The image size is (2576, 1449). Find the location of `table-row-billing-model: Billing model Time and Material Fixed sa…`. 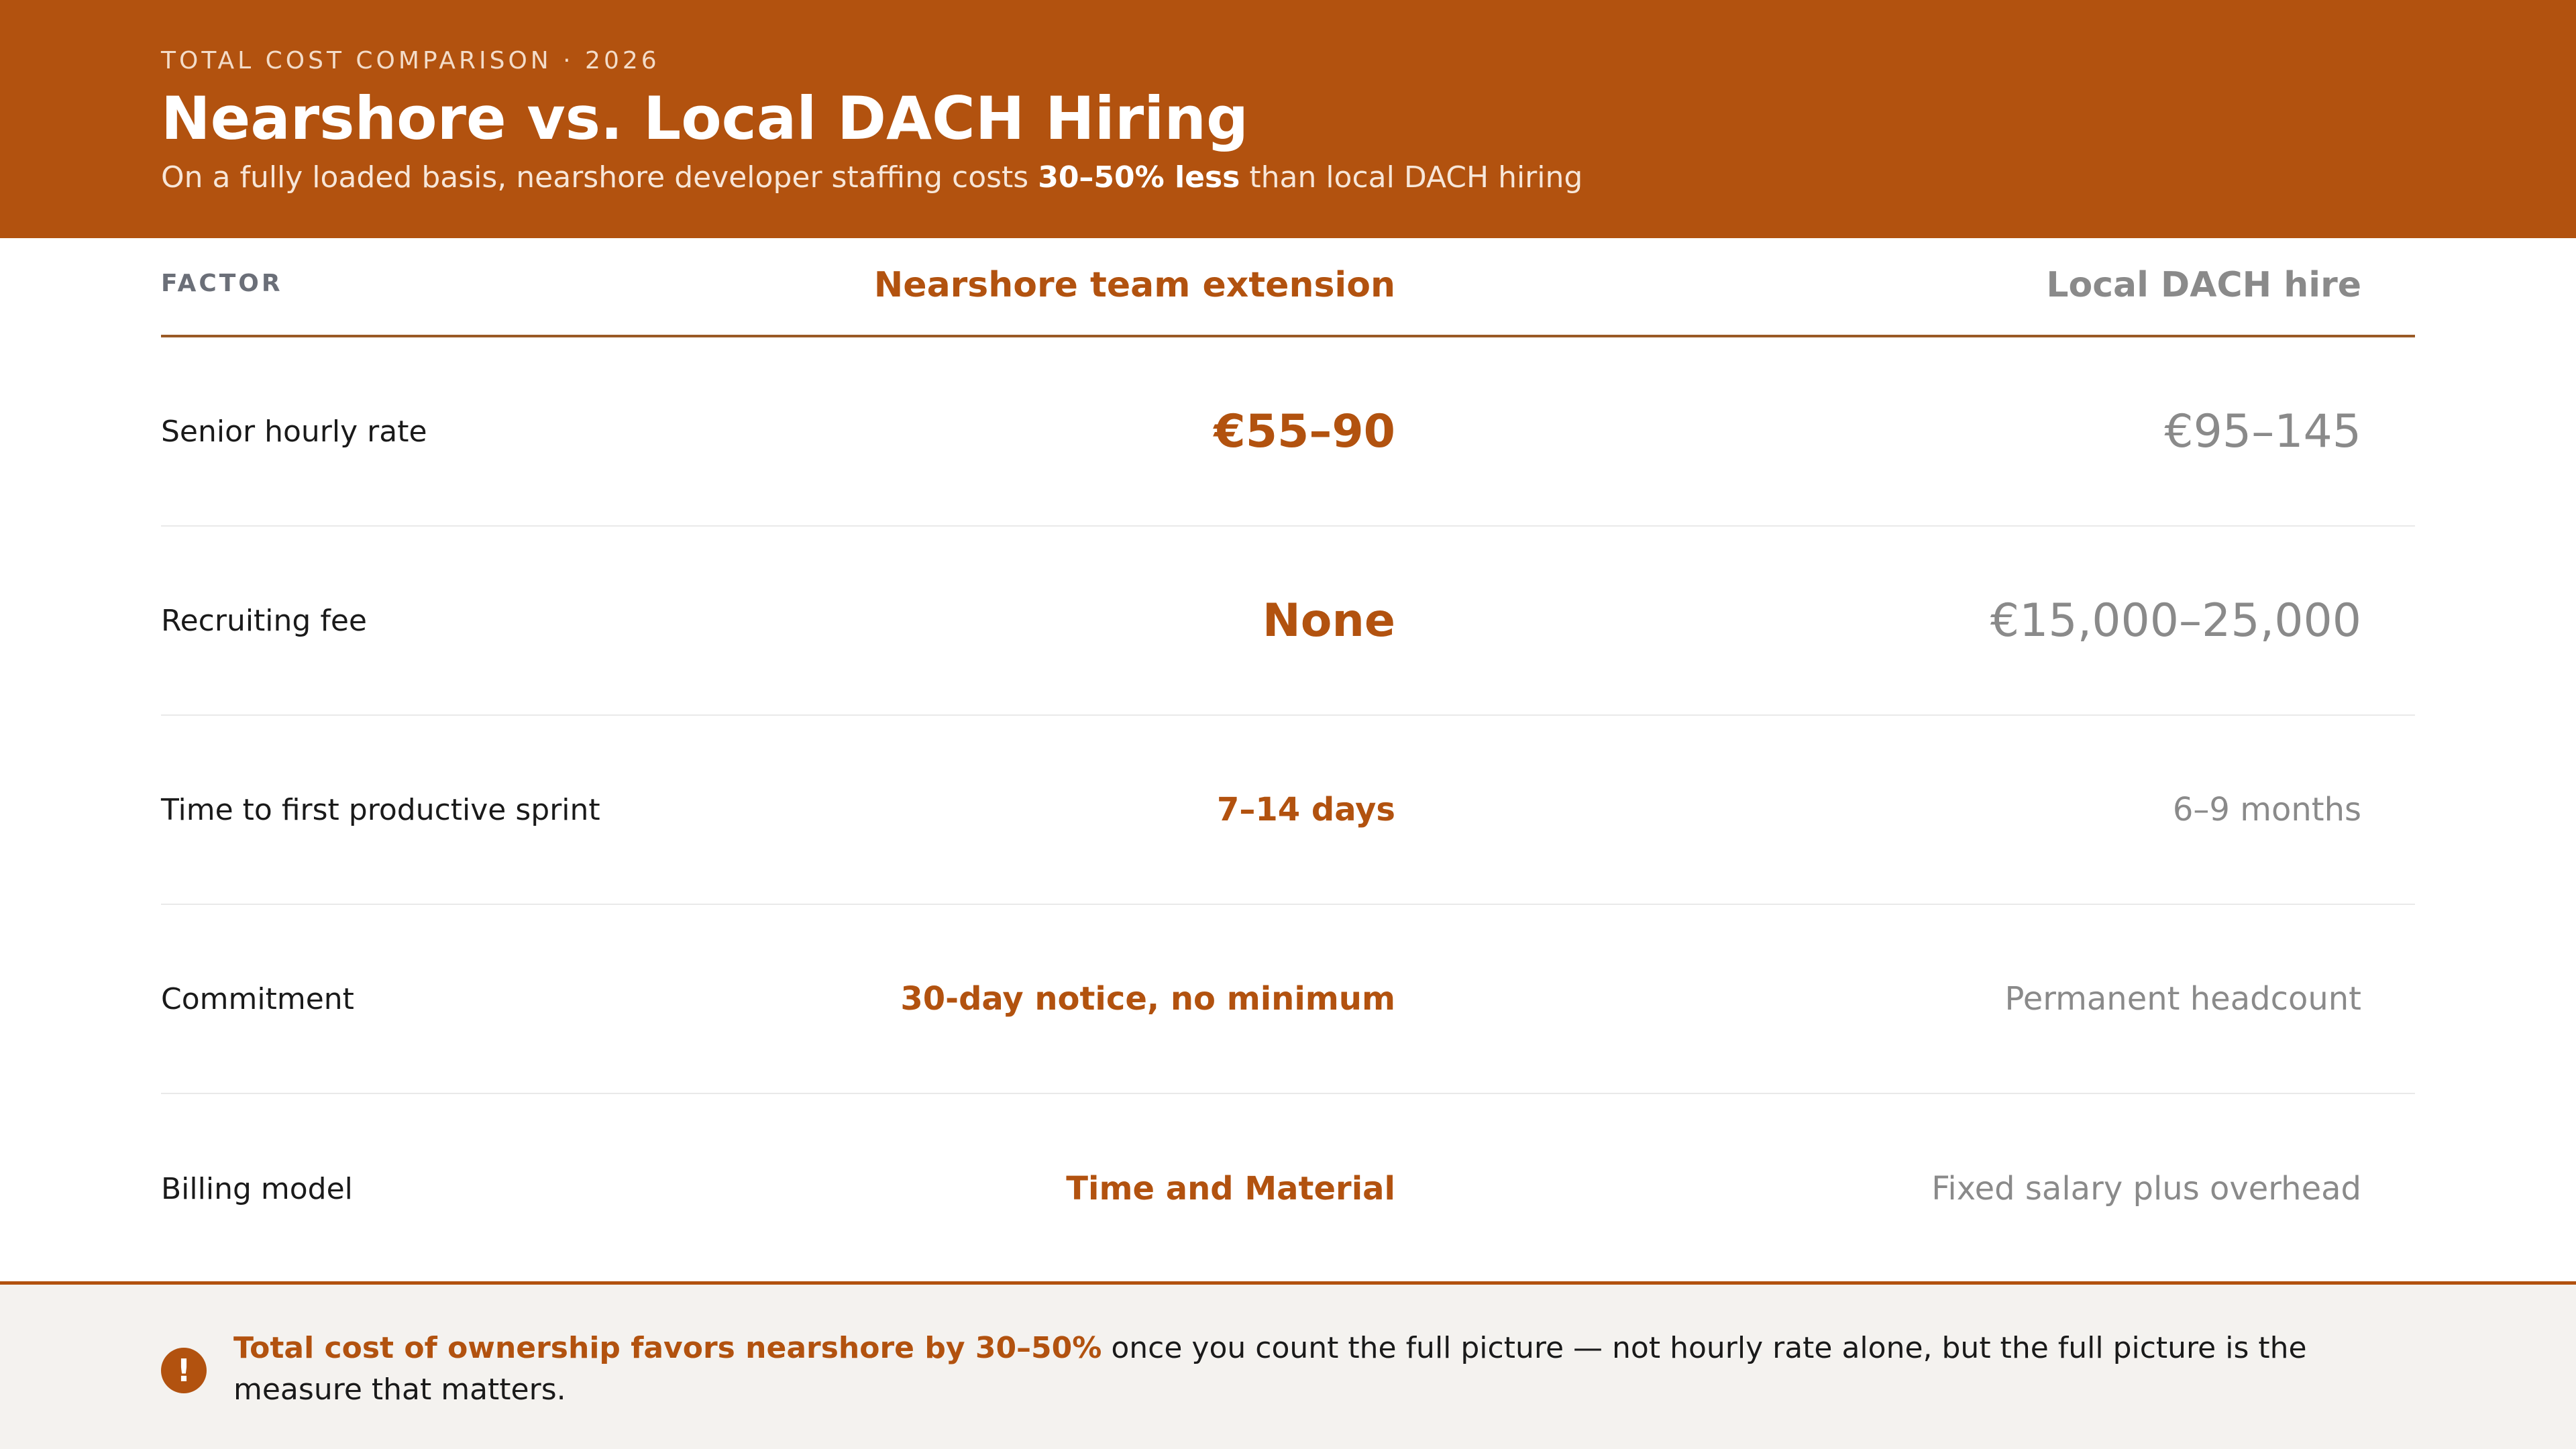

table-row-billing-model: Billing model Time and Material Fixed sa… is located at coordinates (1288, 1188).